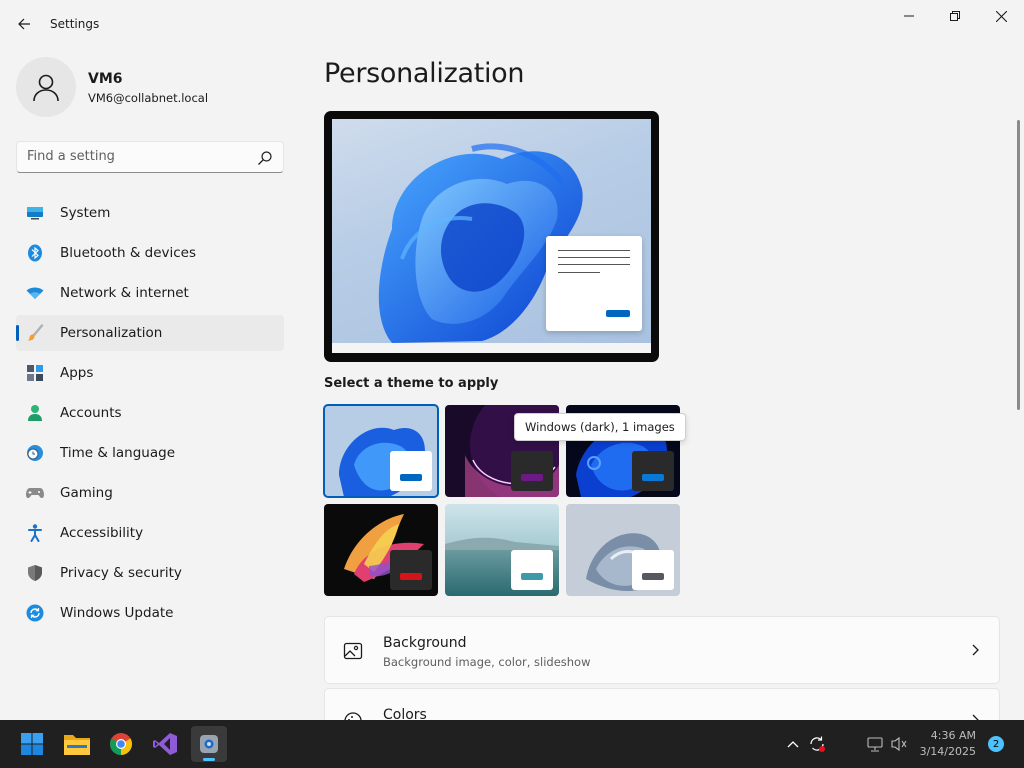 Image resolution: width=1024 pixels, height=768 pixels. Describe the element at coordinates (117, 613) in the screenshot. I see `sidebar-item-label: Windows Update` at that location.